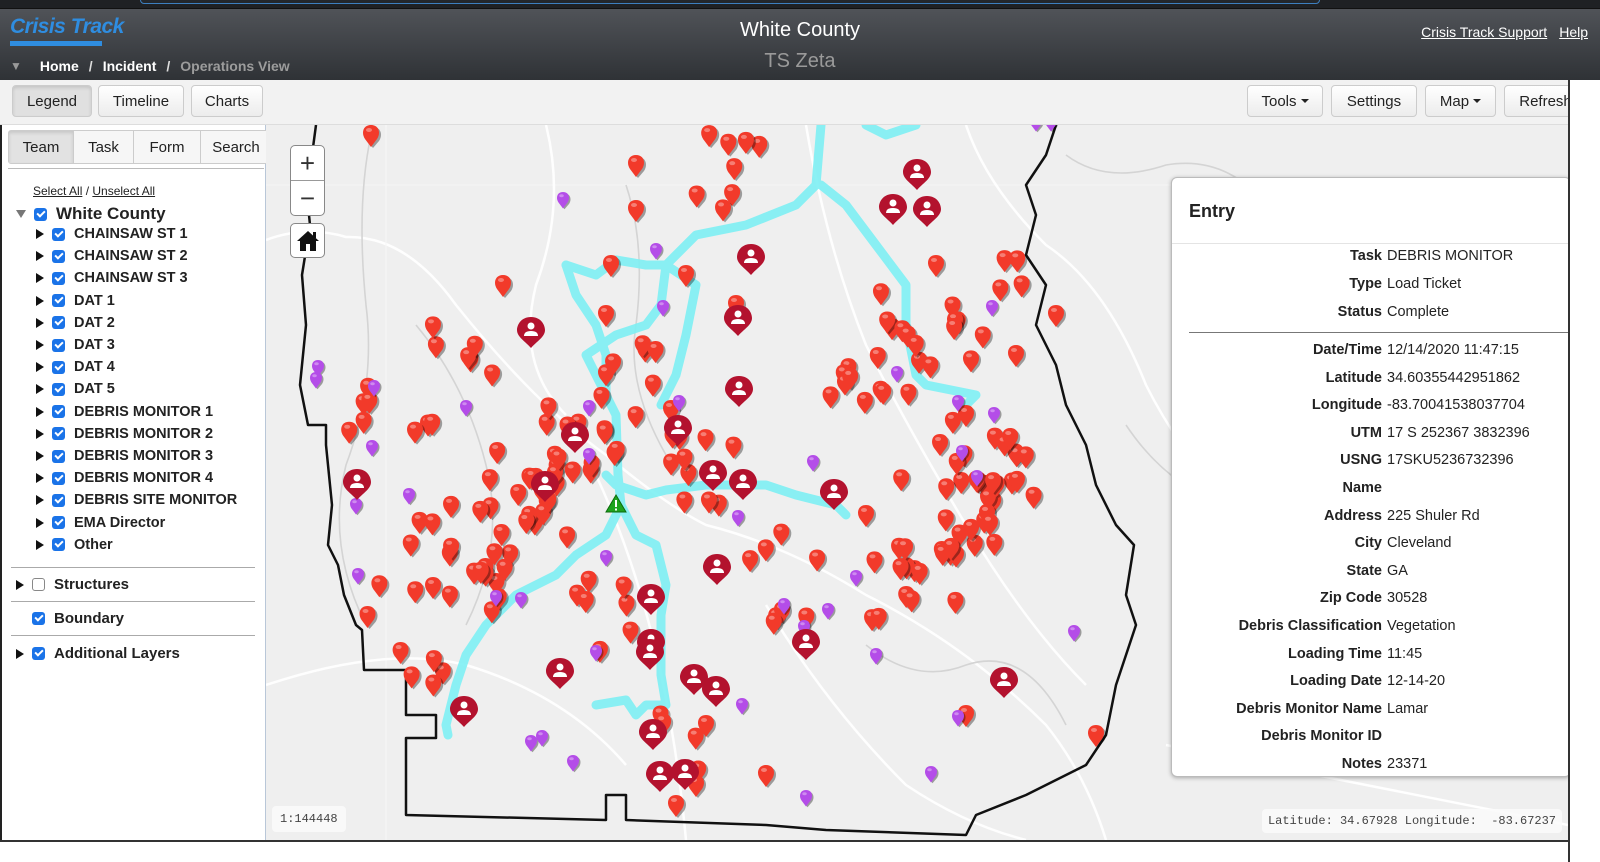  Describe the element at coordinates (98, 653) in the screenshot. I see `layer-additional: Additional Layers` at that location.